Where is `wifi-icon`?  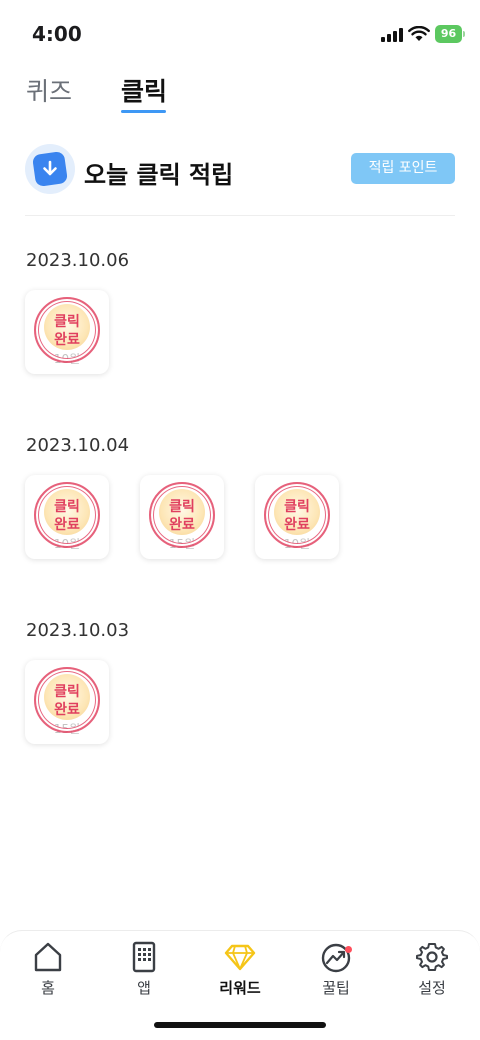
wifi-icon is located at coordinates (419, 33).